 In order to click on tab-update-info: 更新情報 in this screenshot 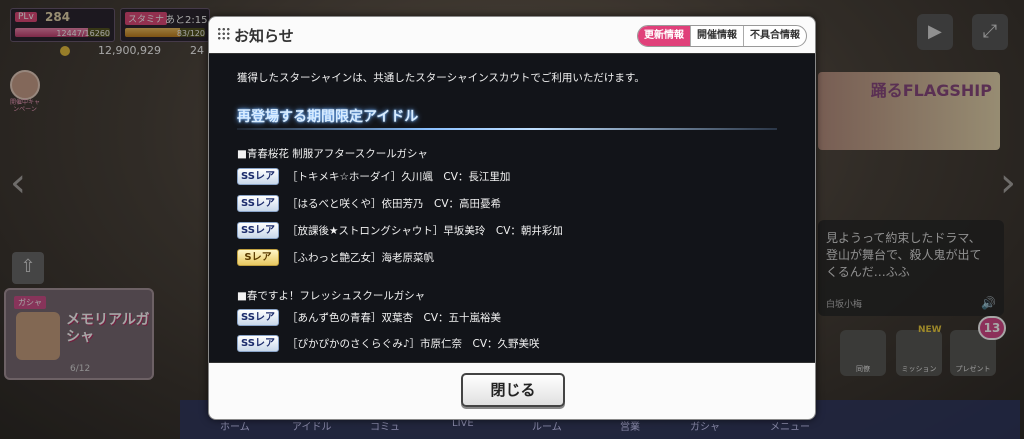, I will do `click(664, 36)`.